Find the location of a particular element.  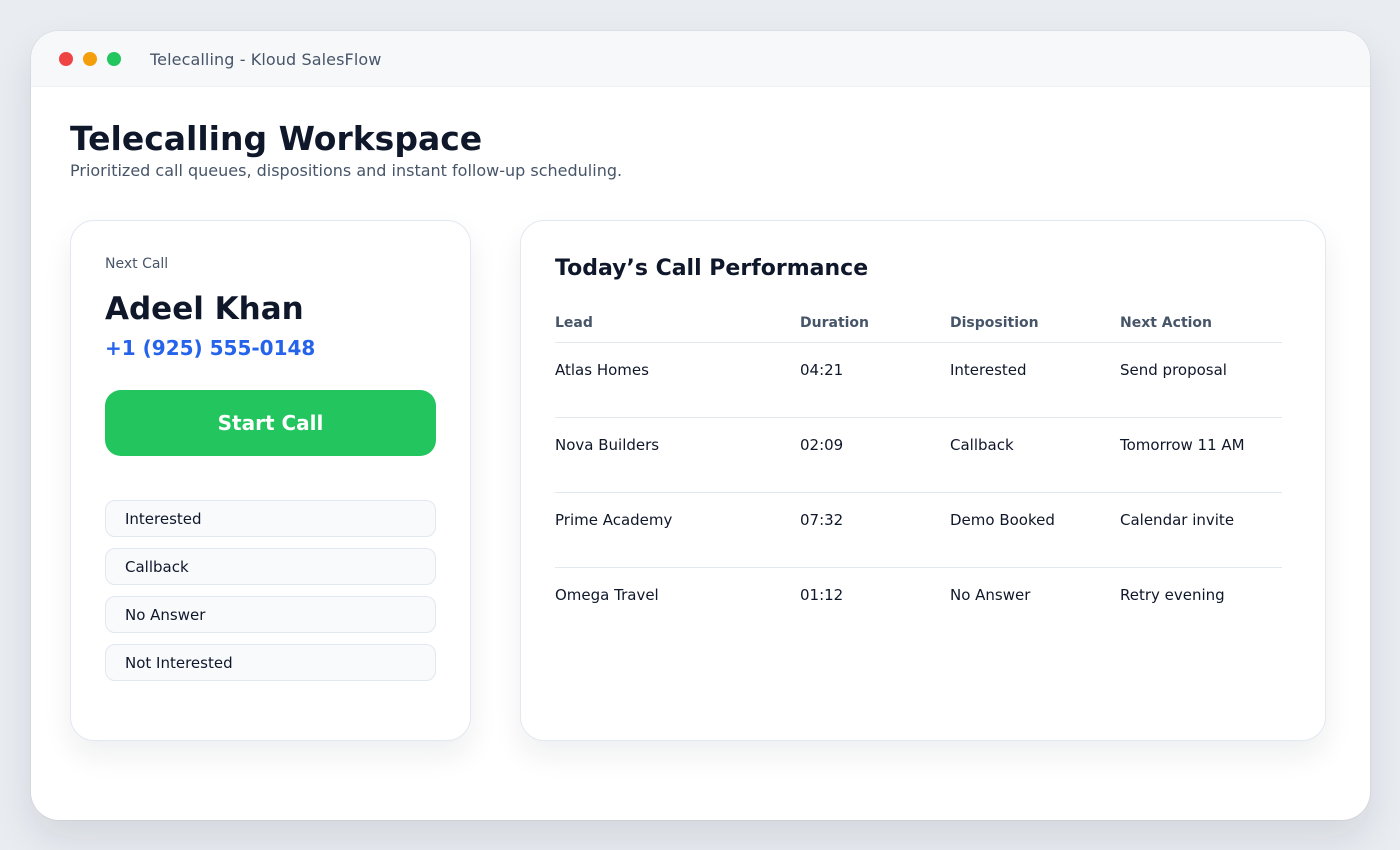

lead-cell: Prime Academy is located at coordinates (614, 520).